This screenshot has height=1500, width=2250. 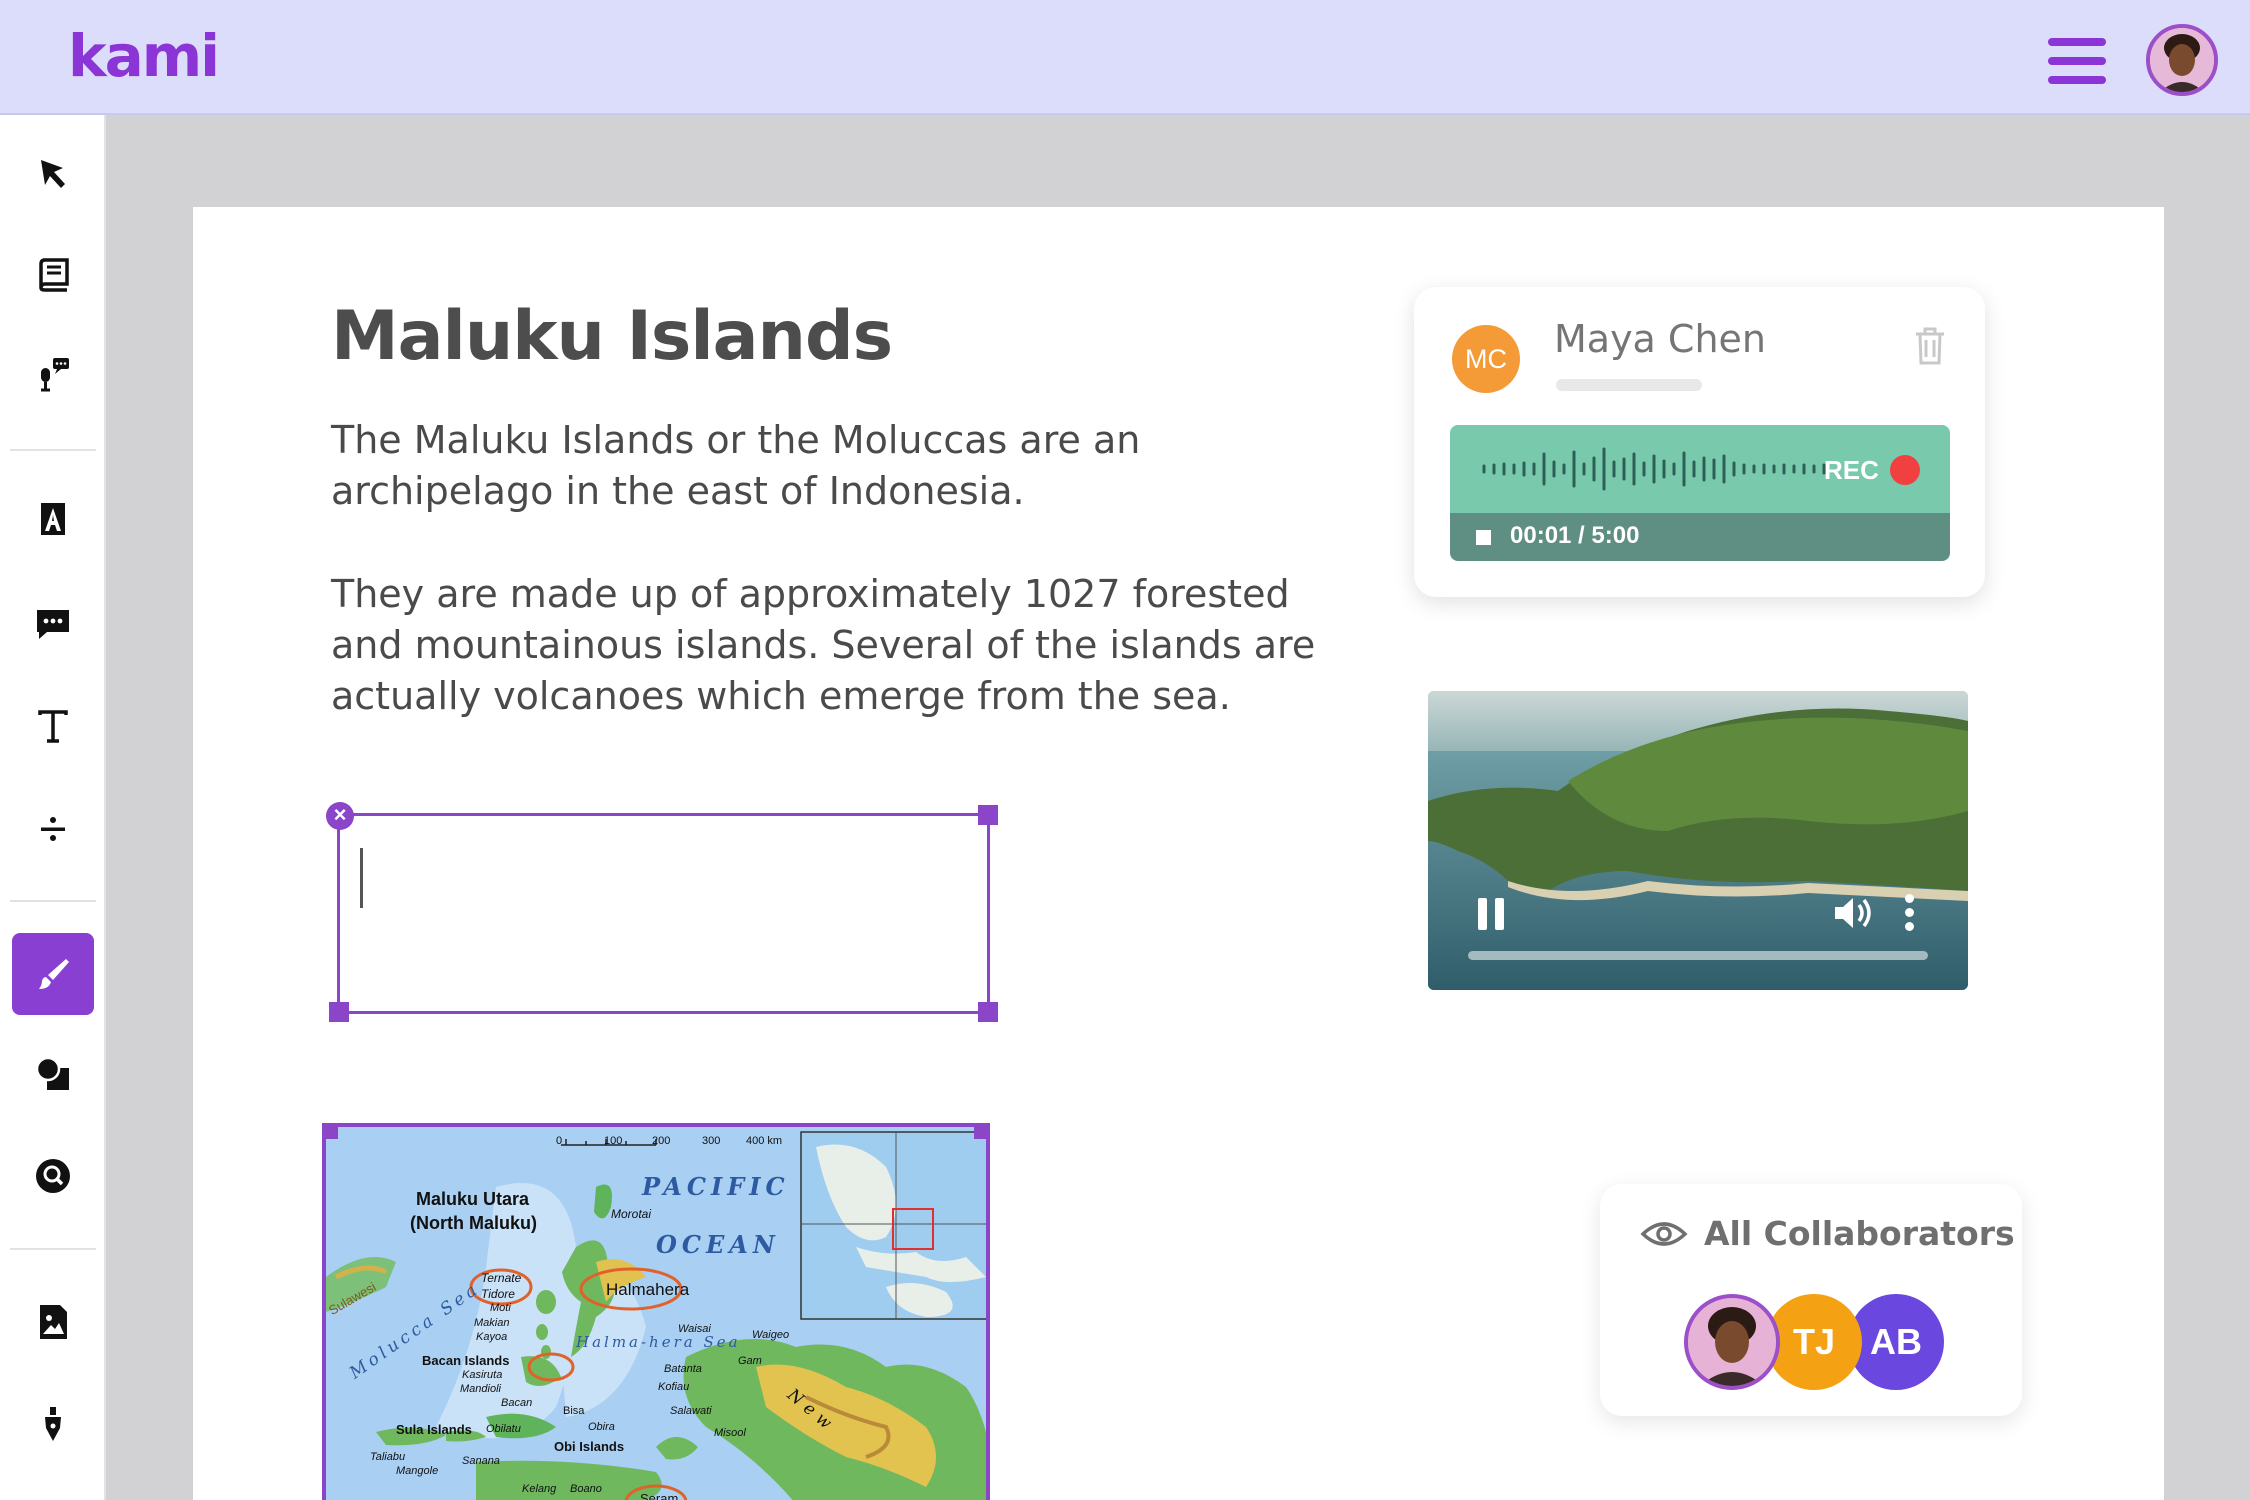 What do you see at coordinates (988, 1012) in the screenshot?
I see `resize-handle-bottom-right` at bounding box center [988, 1012].